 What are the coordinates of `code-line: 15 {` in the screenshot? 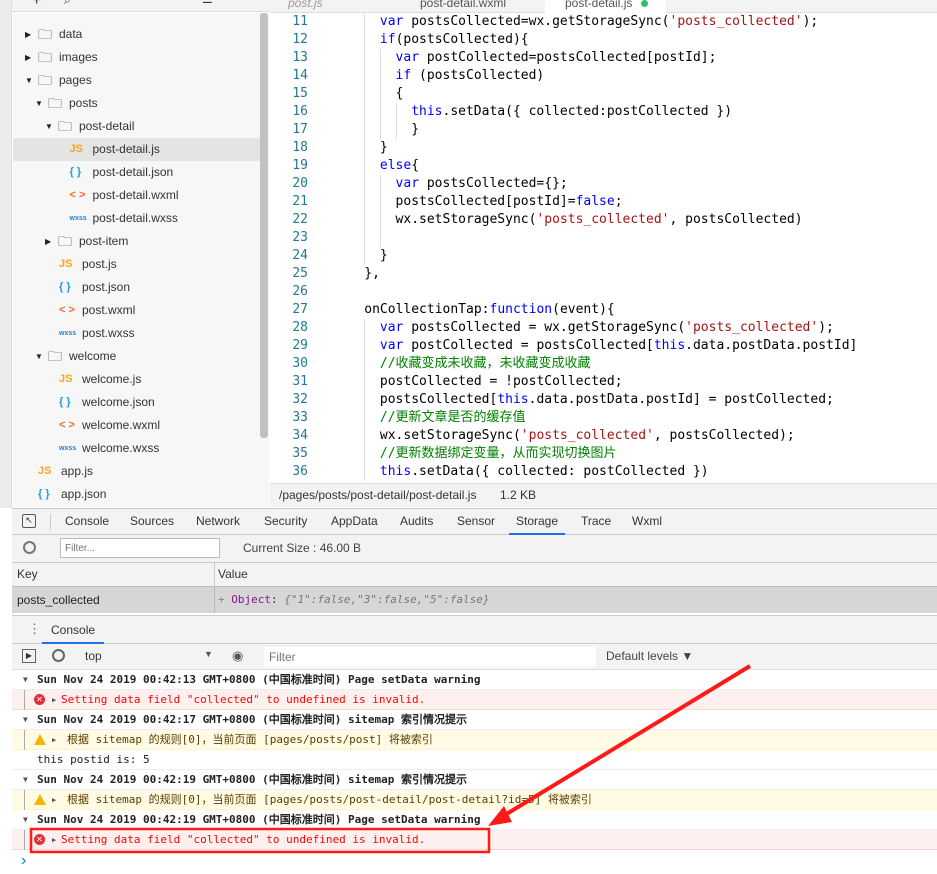 It's located at (603, 94).